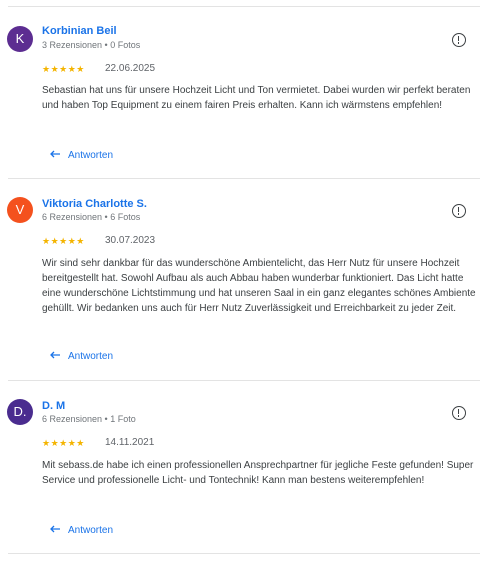  I want to click on avatar: D., so click(20, 412).